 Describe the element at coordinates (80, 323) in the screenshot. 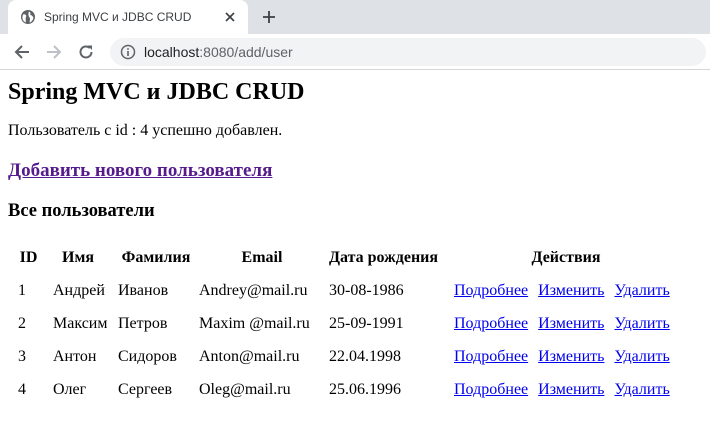

I see `cell-name: Максим` at that location.